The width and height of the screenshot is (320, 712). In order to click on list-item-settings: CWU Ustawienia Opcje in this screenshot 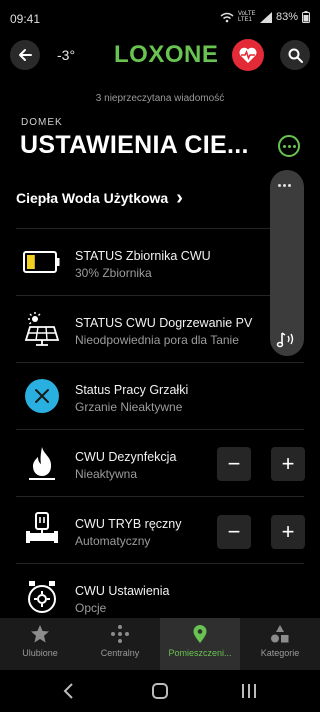, I will do `click(160, 591)`.